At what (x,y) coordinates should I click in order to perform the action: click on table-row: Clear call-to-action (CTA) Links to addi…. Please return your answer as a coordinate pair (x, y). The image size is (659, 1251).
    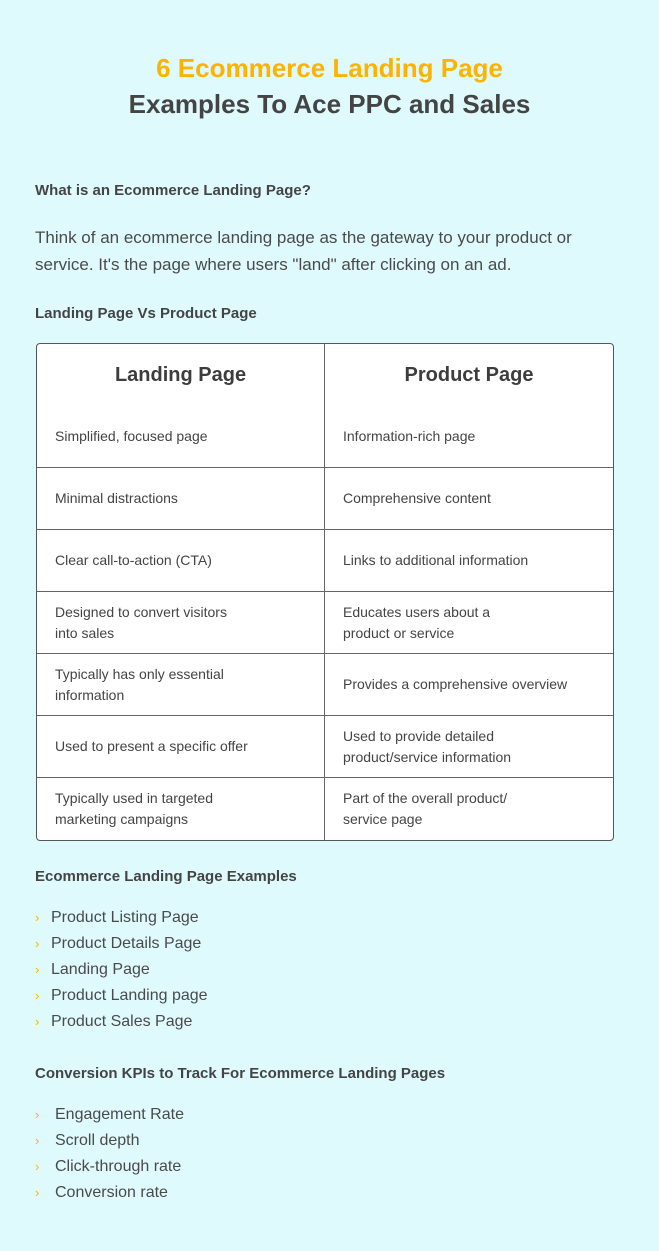
    Looking at the image, I should click on (325, 561).